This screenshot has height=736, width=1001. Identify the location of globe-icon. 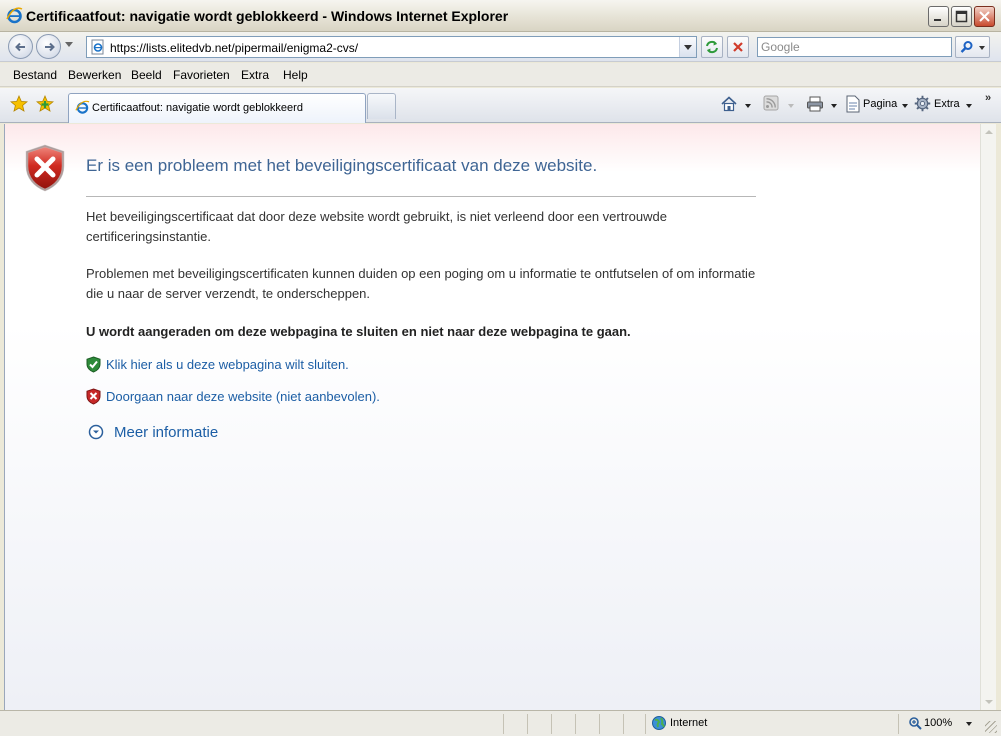
(659, 723).